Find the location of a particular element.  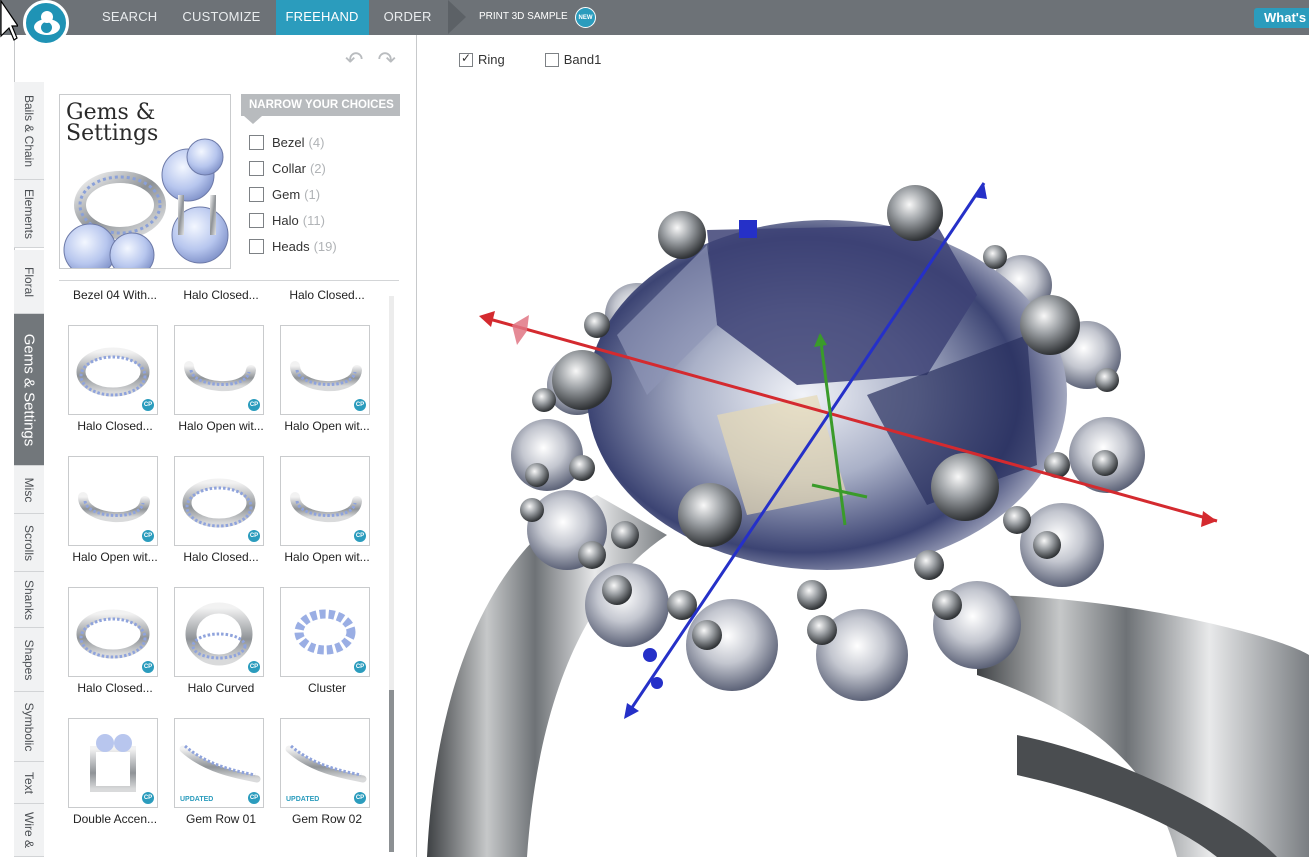

filter-label: Heads is located at coordinates (291, 246).